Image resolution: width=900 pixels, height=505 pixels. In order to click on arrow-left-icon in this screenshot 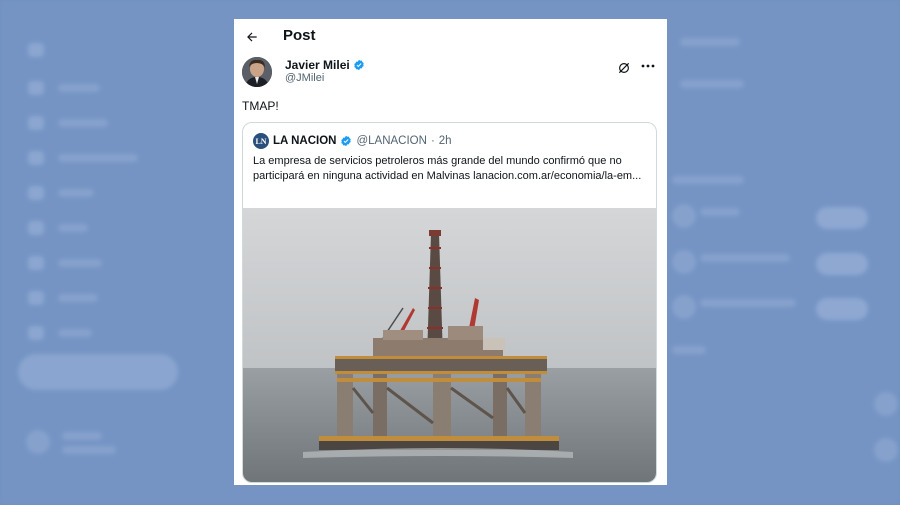, I will do `click(252, 37)`.